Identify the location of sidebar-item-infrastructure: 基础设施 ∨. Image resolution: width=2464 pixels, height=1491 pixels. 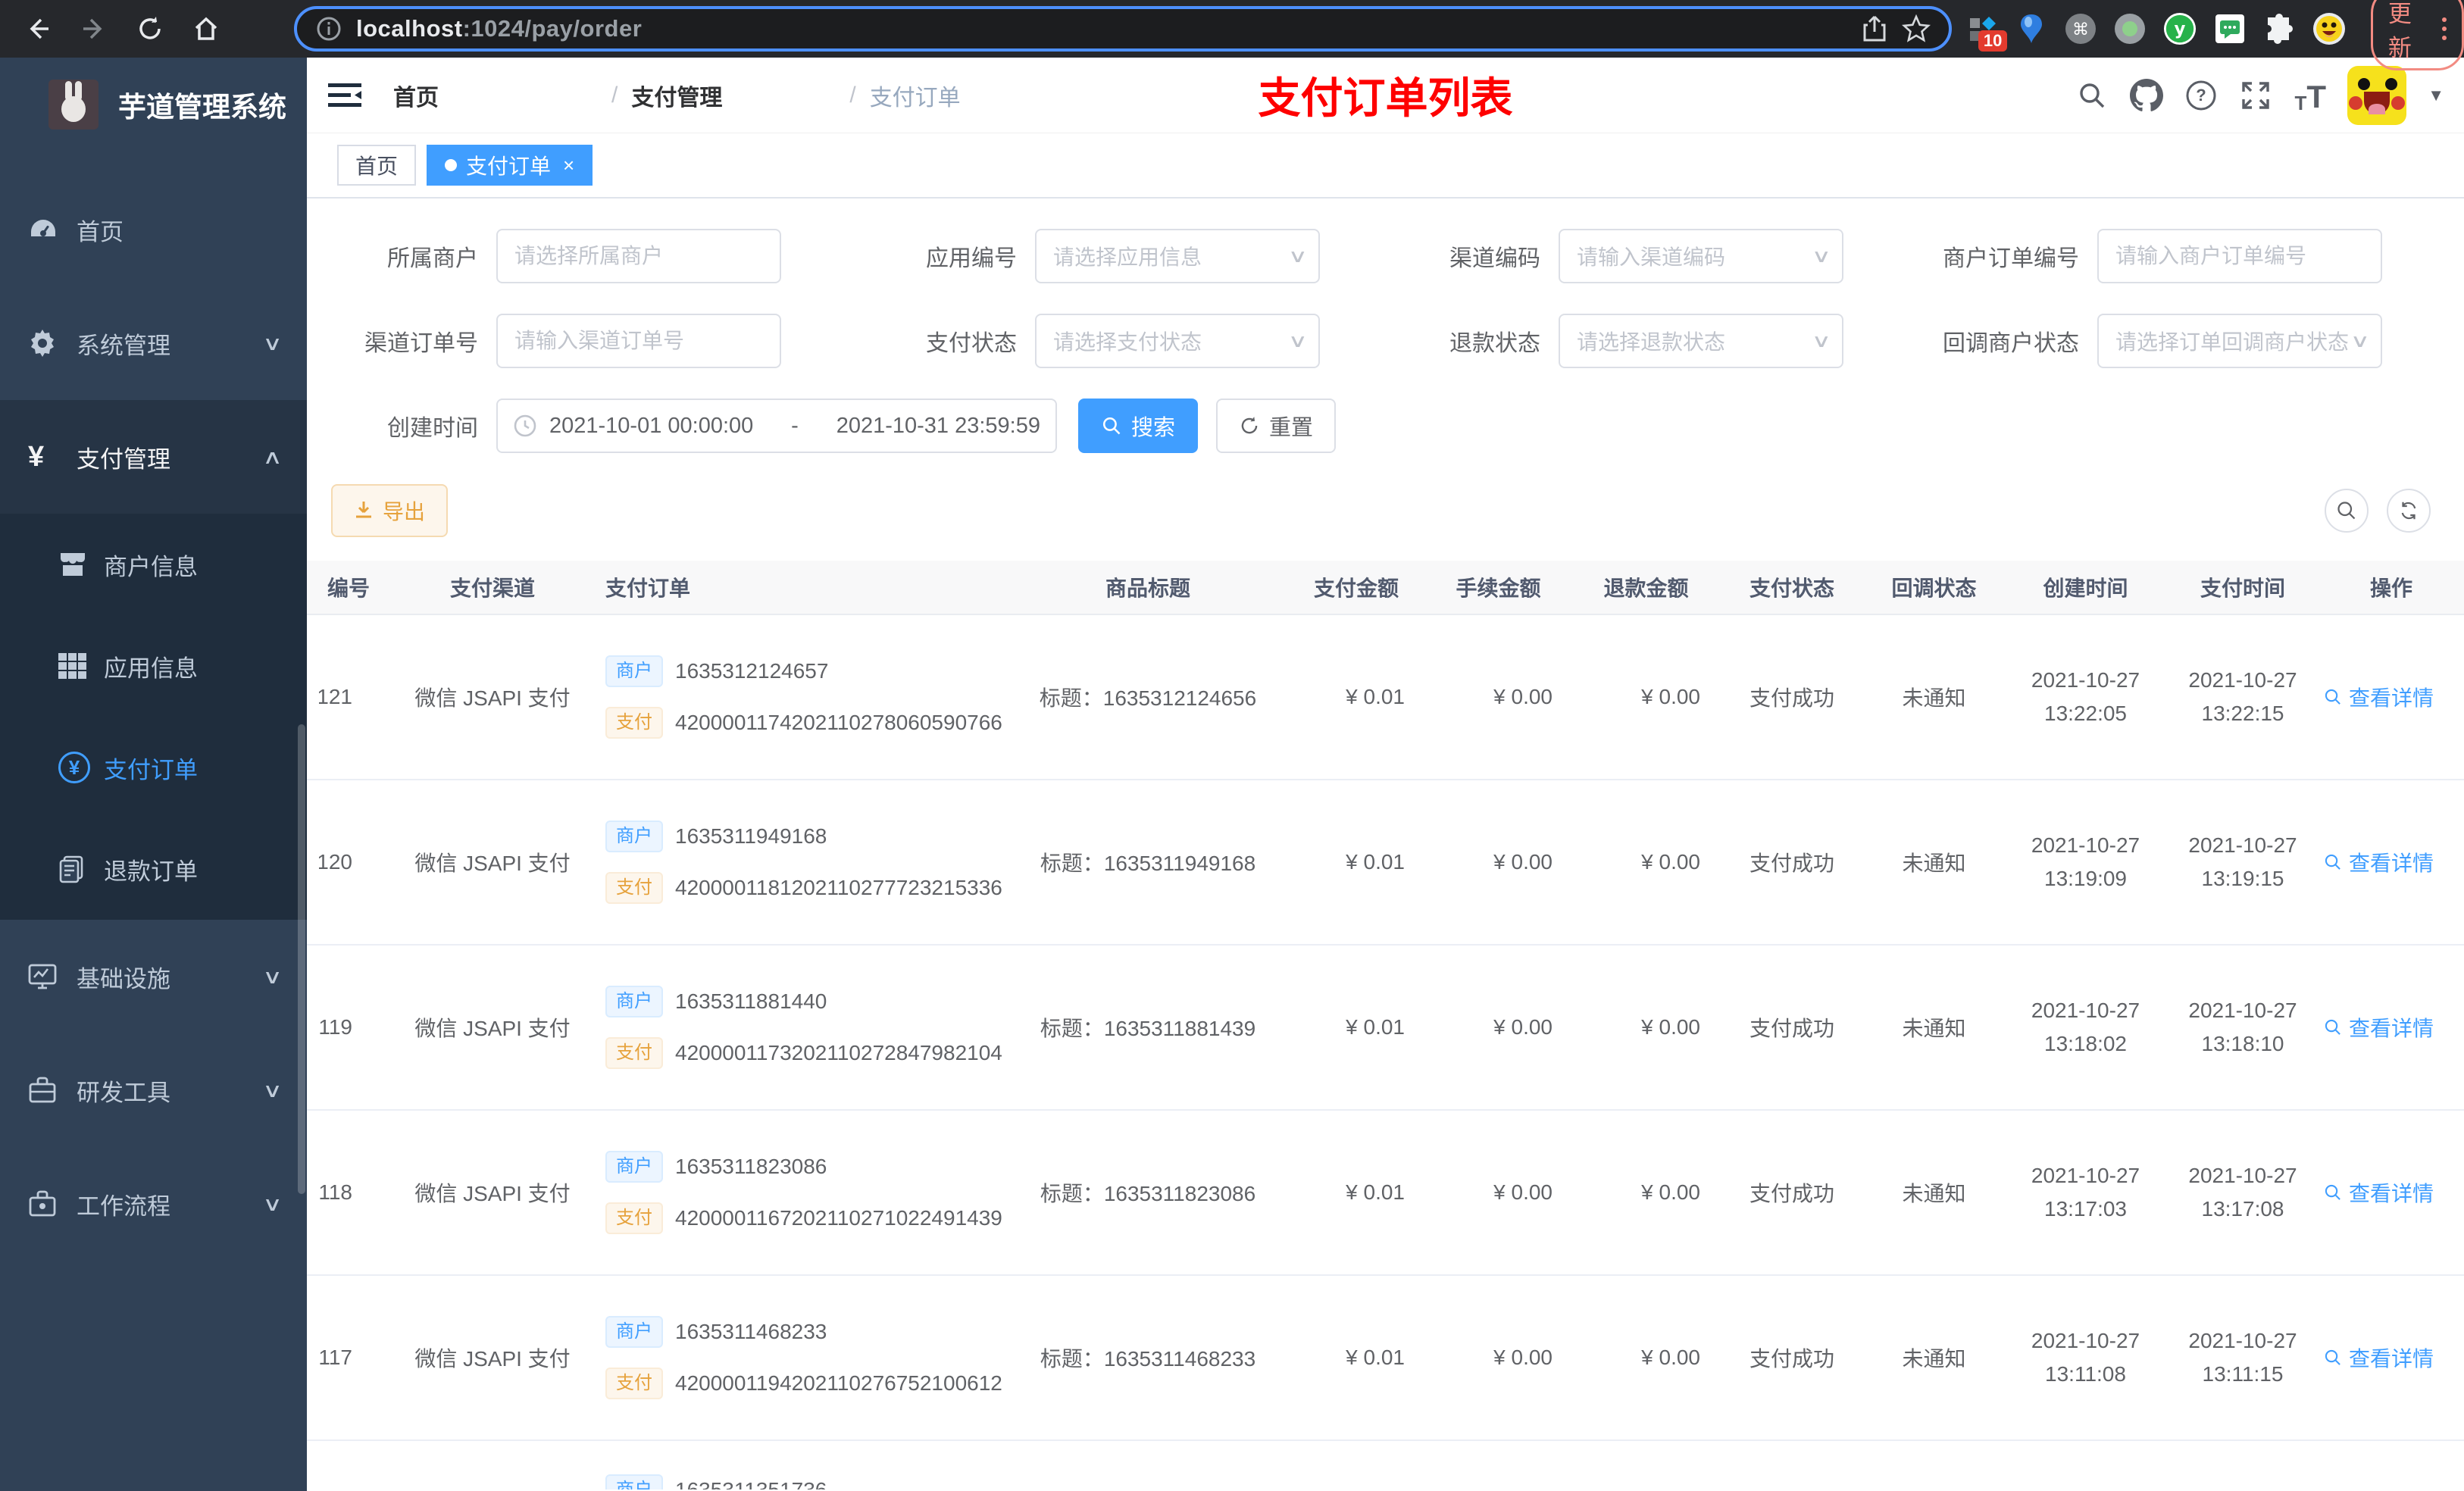
(153, 976).